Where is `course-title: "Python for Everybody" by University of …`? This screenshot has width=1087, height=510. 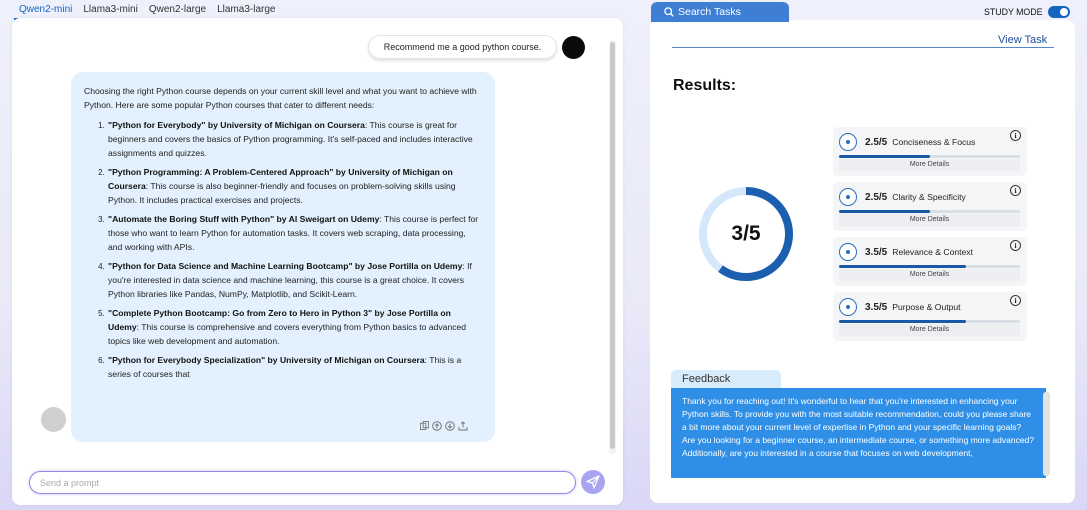 course-title: "Python for Everybody" by University of … is located at coordinates (236, 125).